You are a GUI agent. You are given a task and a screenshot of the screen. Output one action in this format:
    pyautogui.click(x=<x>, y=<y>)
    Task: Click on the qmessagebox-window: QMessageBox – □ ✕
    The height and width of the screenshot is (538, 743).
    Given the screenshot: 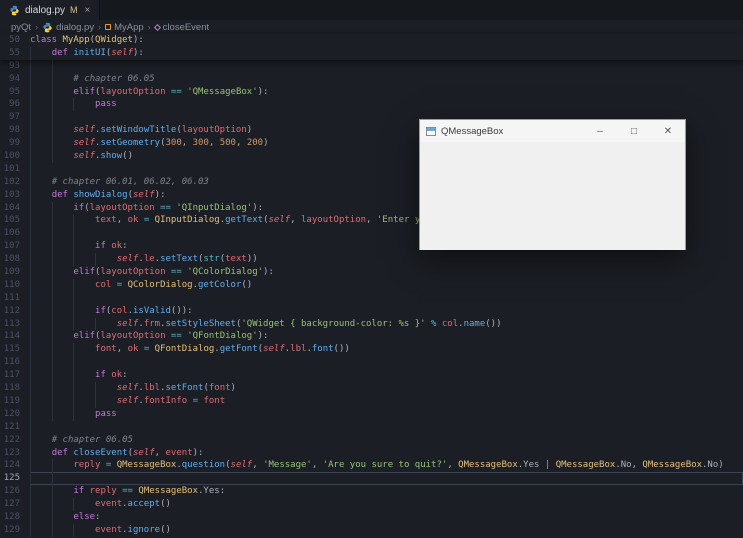 What is the action you would take?
    pyautogui.click(x=552, y=184)
    